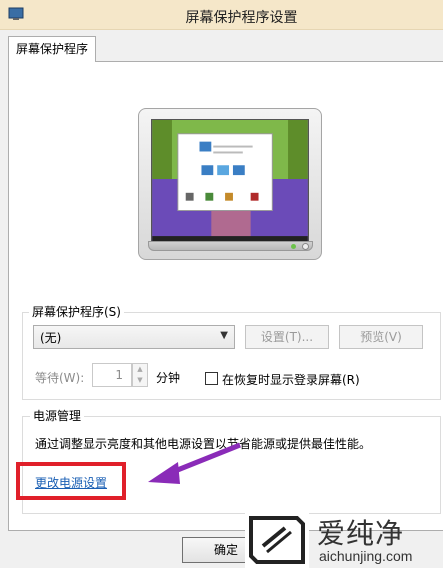 Image resolution: width=443 pixels, height=568 pixels. What do you see at coordinates (293, 246) in the screenshot?
I see `power-led-icon` at bounding box center [293, 246].